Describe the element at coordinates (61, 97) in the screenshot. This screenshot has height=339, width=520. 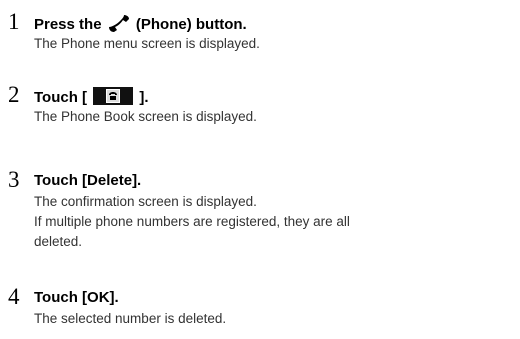
I see `step-title-text: Touch [` at that location.